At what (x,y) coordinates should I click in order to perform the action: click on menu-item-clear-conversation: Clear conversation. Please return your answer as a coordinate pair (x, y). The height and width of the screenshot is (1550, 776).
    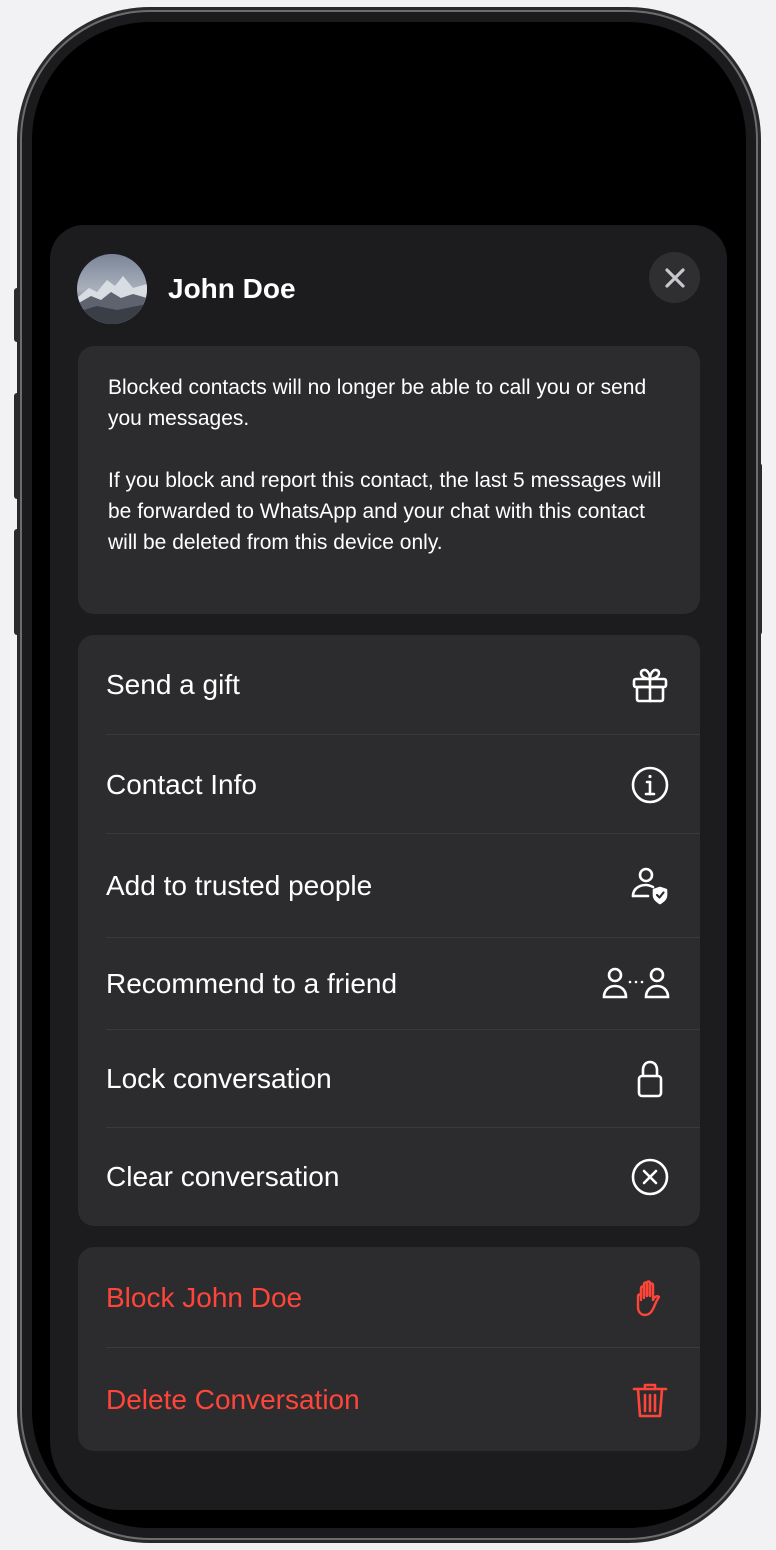
    Looking at the image, I should click on (389, 1177).